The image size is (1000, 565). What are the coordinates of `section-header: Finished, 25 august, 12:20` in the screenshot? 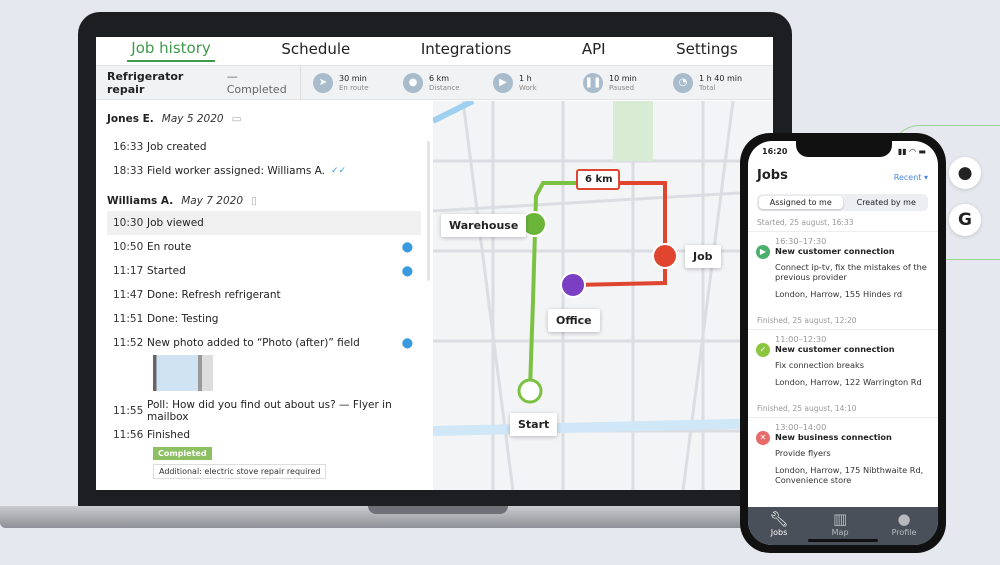 It's located at (843, 322).